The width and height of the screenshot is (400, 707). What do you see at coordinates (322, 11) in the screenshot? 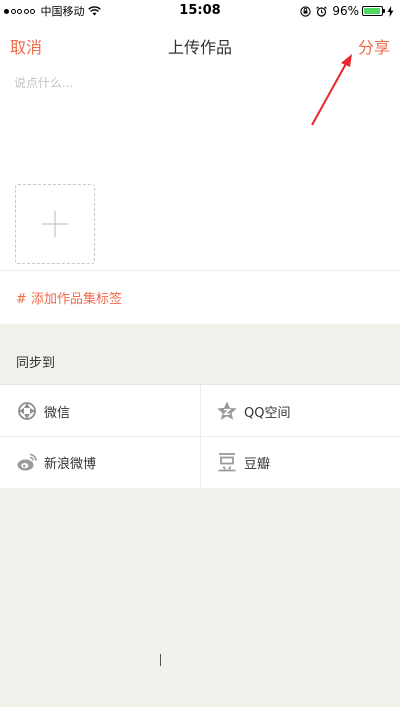
I see `alarm-icon` at bounding box center [322, 11].